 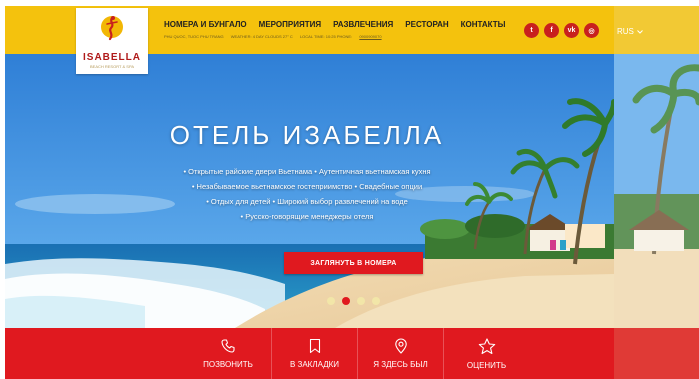 I want to click on dancer-logo-icon, so click(x=112, y=28).